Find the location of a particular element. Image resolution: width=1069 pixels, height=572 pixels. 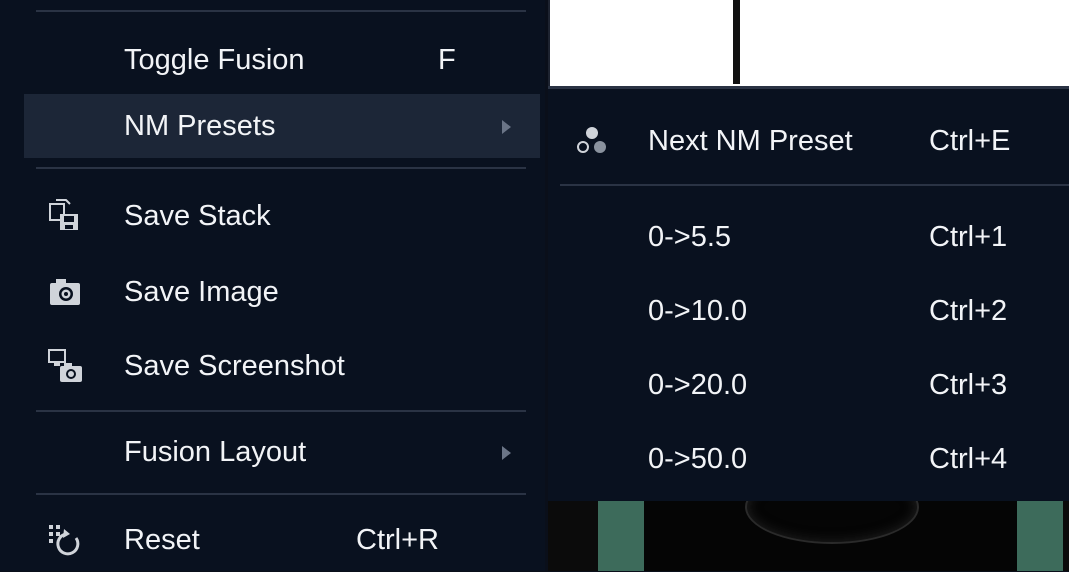

save-stack-icon is located at coordinates (66, 216).